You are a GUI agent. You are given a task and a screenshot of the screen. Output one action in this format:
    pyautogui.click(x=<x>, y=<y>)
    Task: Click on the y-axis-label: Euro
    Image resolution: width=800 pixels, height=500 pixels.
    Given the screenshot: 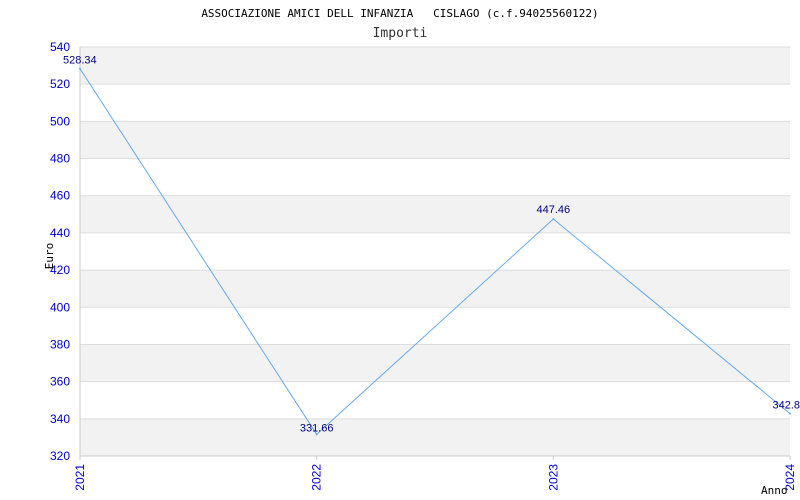 What is the action you would take?
    pyautogui.click(x=49, y=256)
    